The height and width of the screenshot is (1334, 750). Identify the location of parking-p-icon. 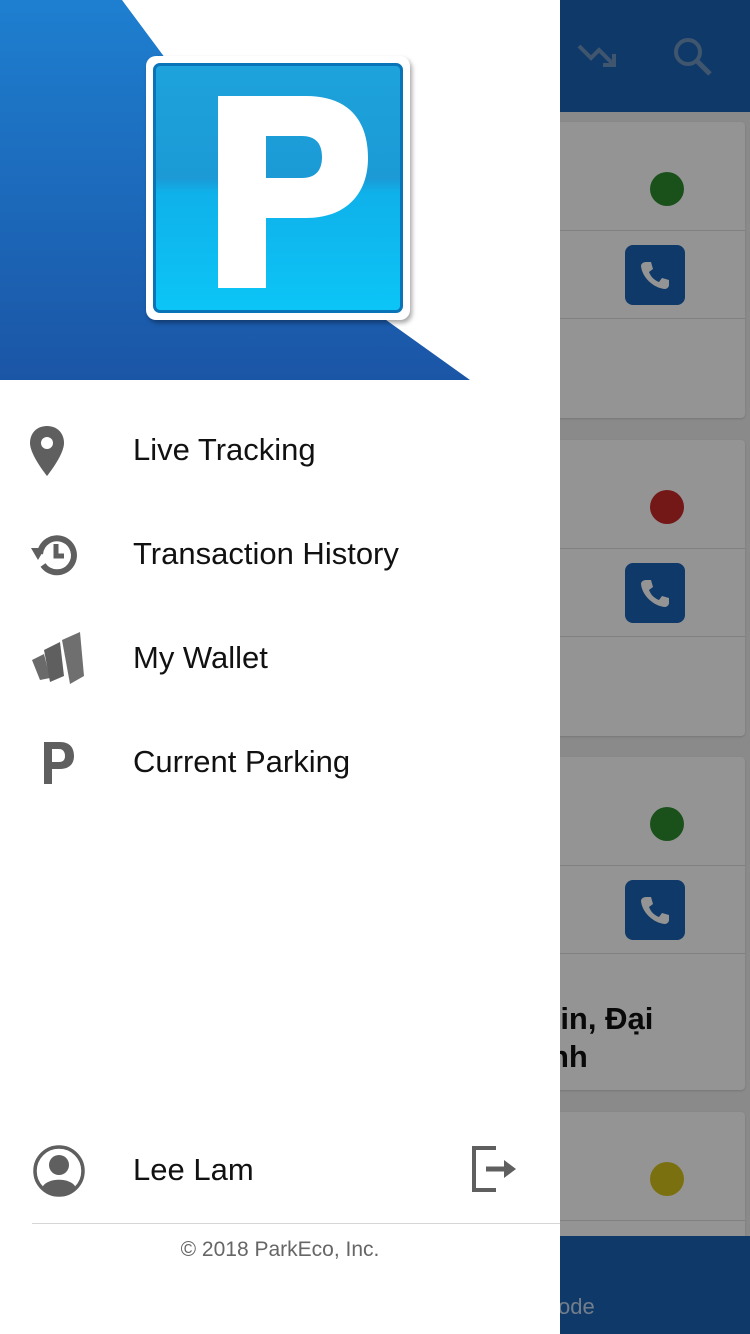
(59, 763).